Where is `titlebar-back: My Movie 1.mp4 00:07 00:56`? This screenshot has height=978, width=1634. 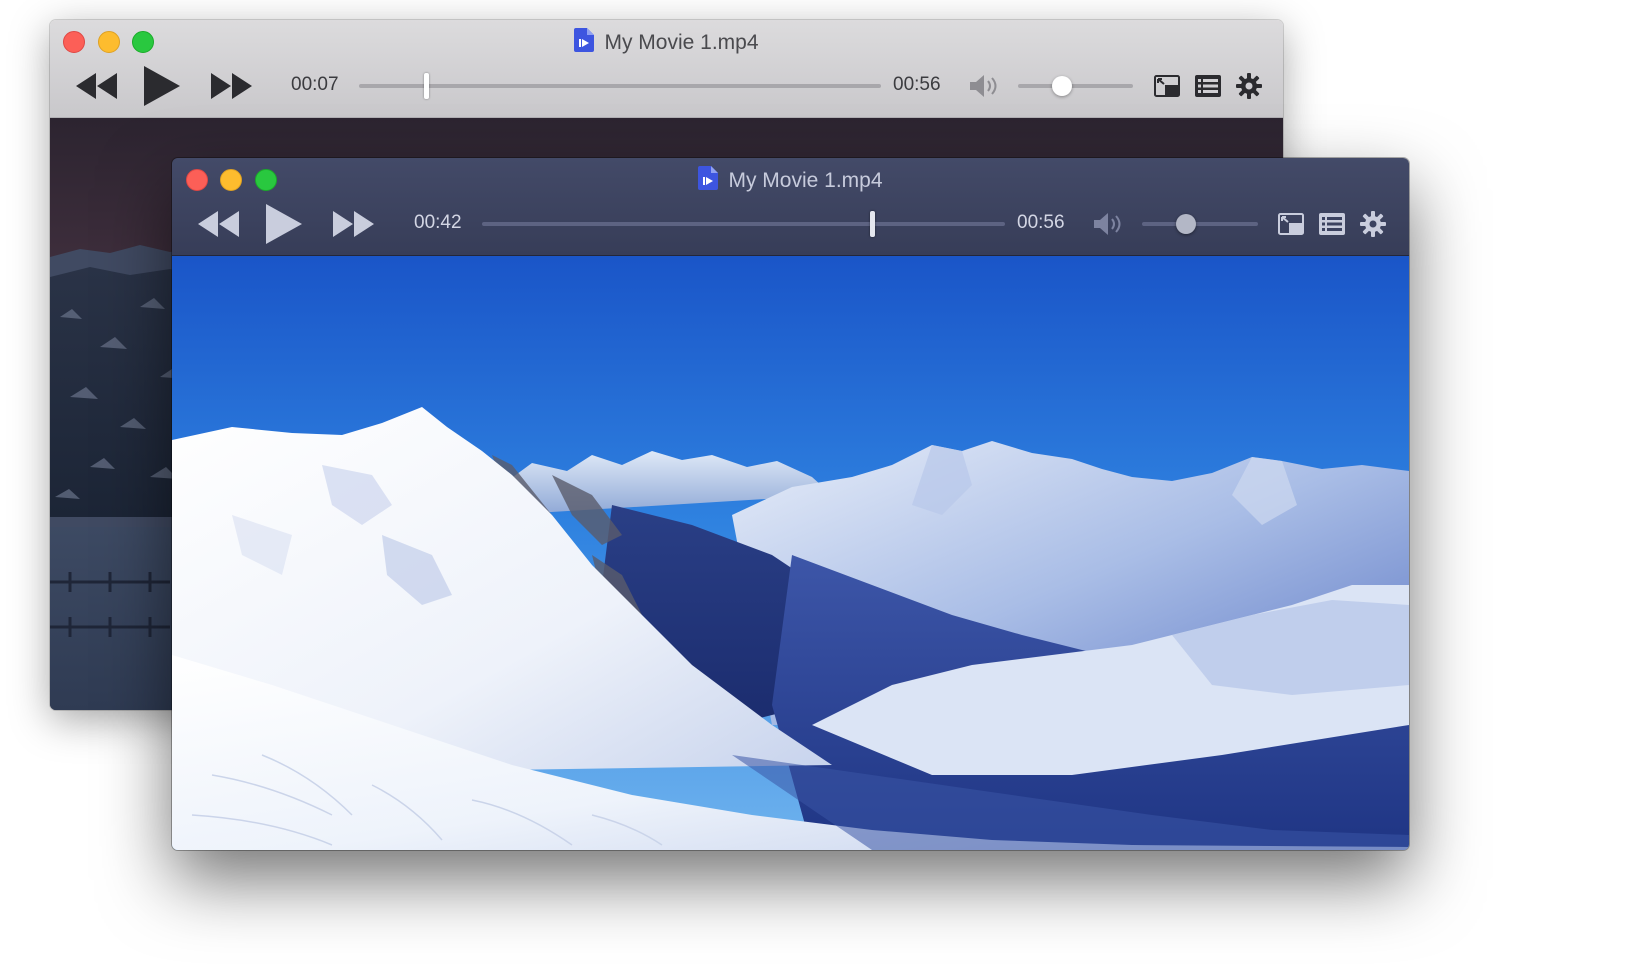
titlebar-back: My Movie 1.mp4 00:07 00:56 is located at coordinates (666, 69).